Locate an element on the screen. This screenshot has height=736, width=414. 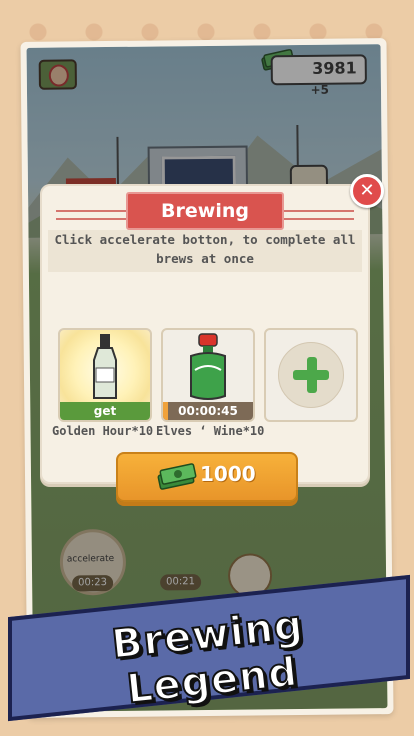
slot-label-elves-wine: Elves ‘ Wine*10 is located at coordinates (210, 431).